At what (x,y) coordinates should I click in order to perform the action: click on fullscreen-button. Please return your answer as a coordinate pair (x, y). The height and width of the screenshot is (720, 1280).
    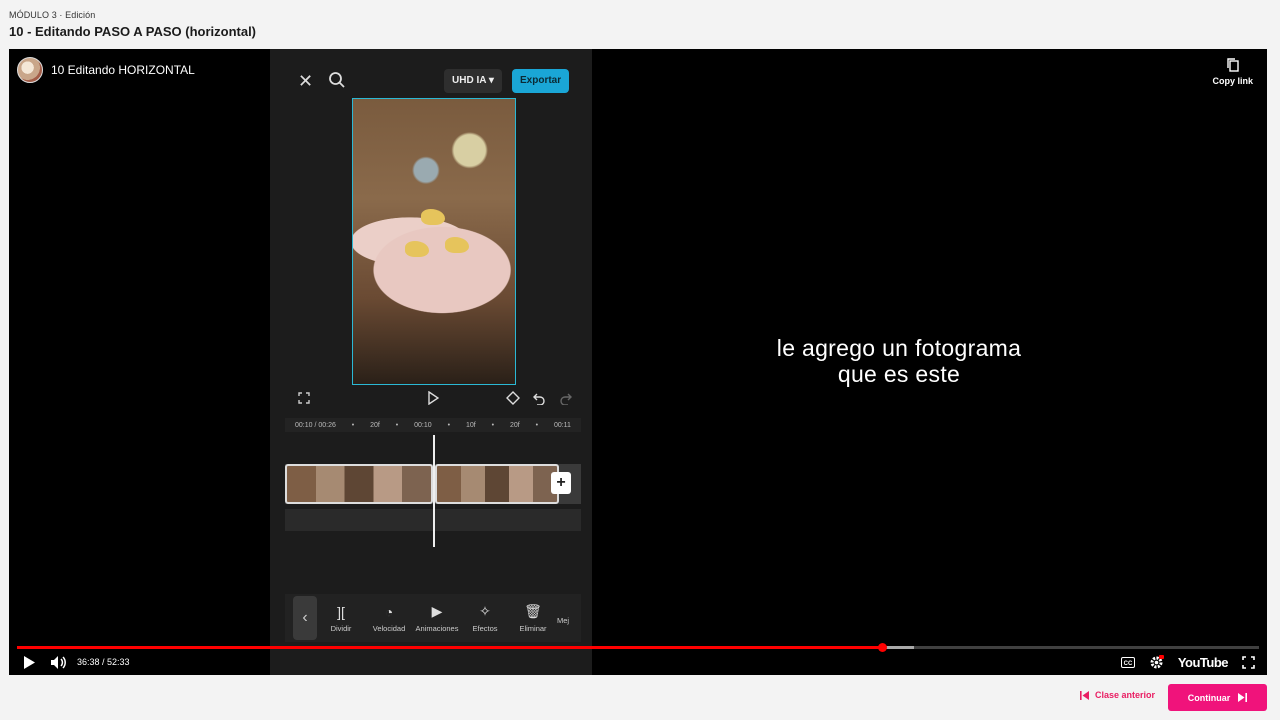
    Looking at the image, I should click on (1248, 662).